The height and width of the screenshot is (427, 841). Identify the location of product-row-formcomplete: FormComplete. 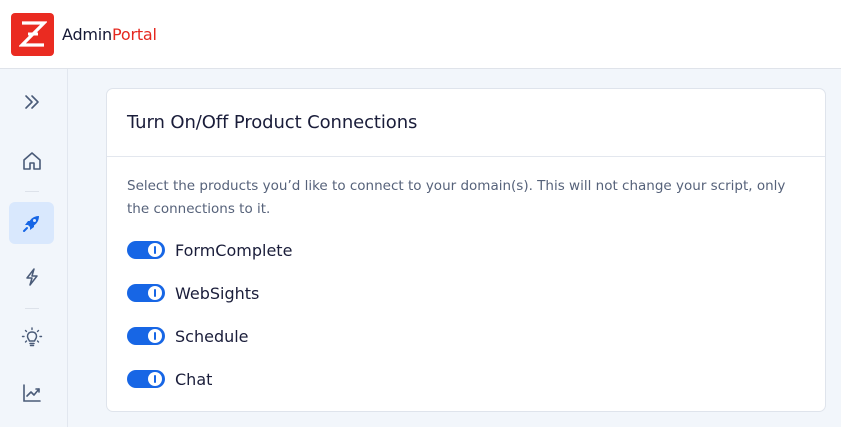
(209, 250).